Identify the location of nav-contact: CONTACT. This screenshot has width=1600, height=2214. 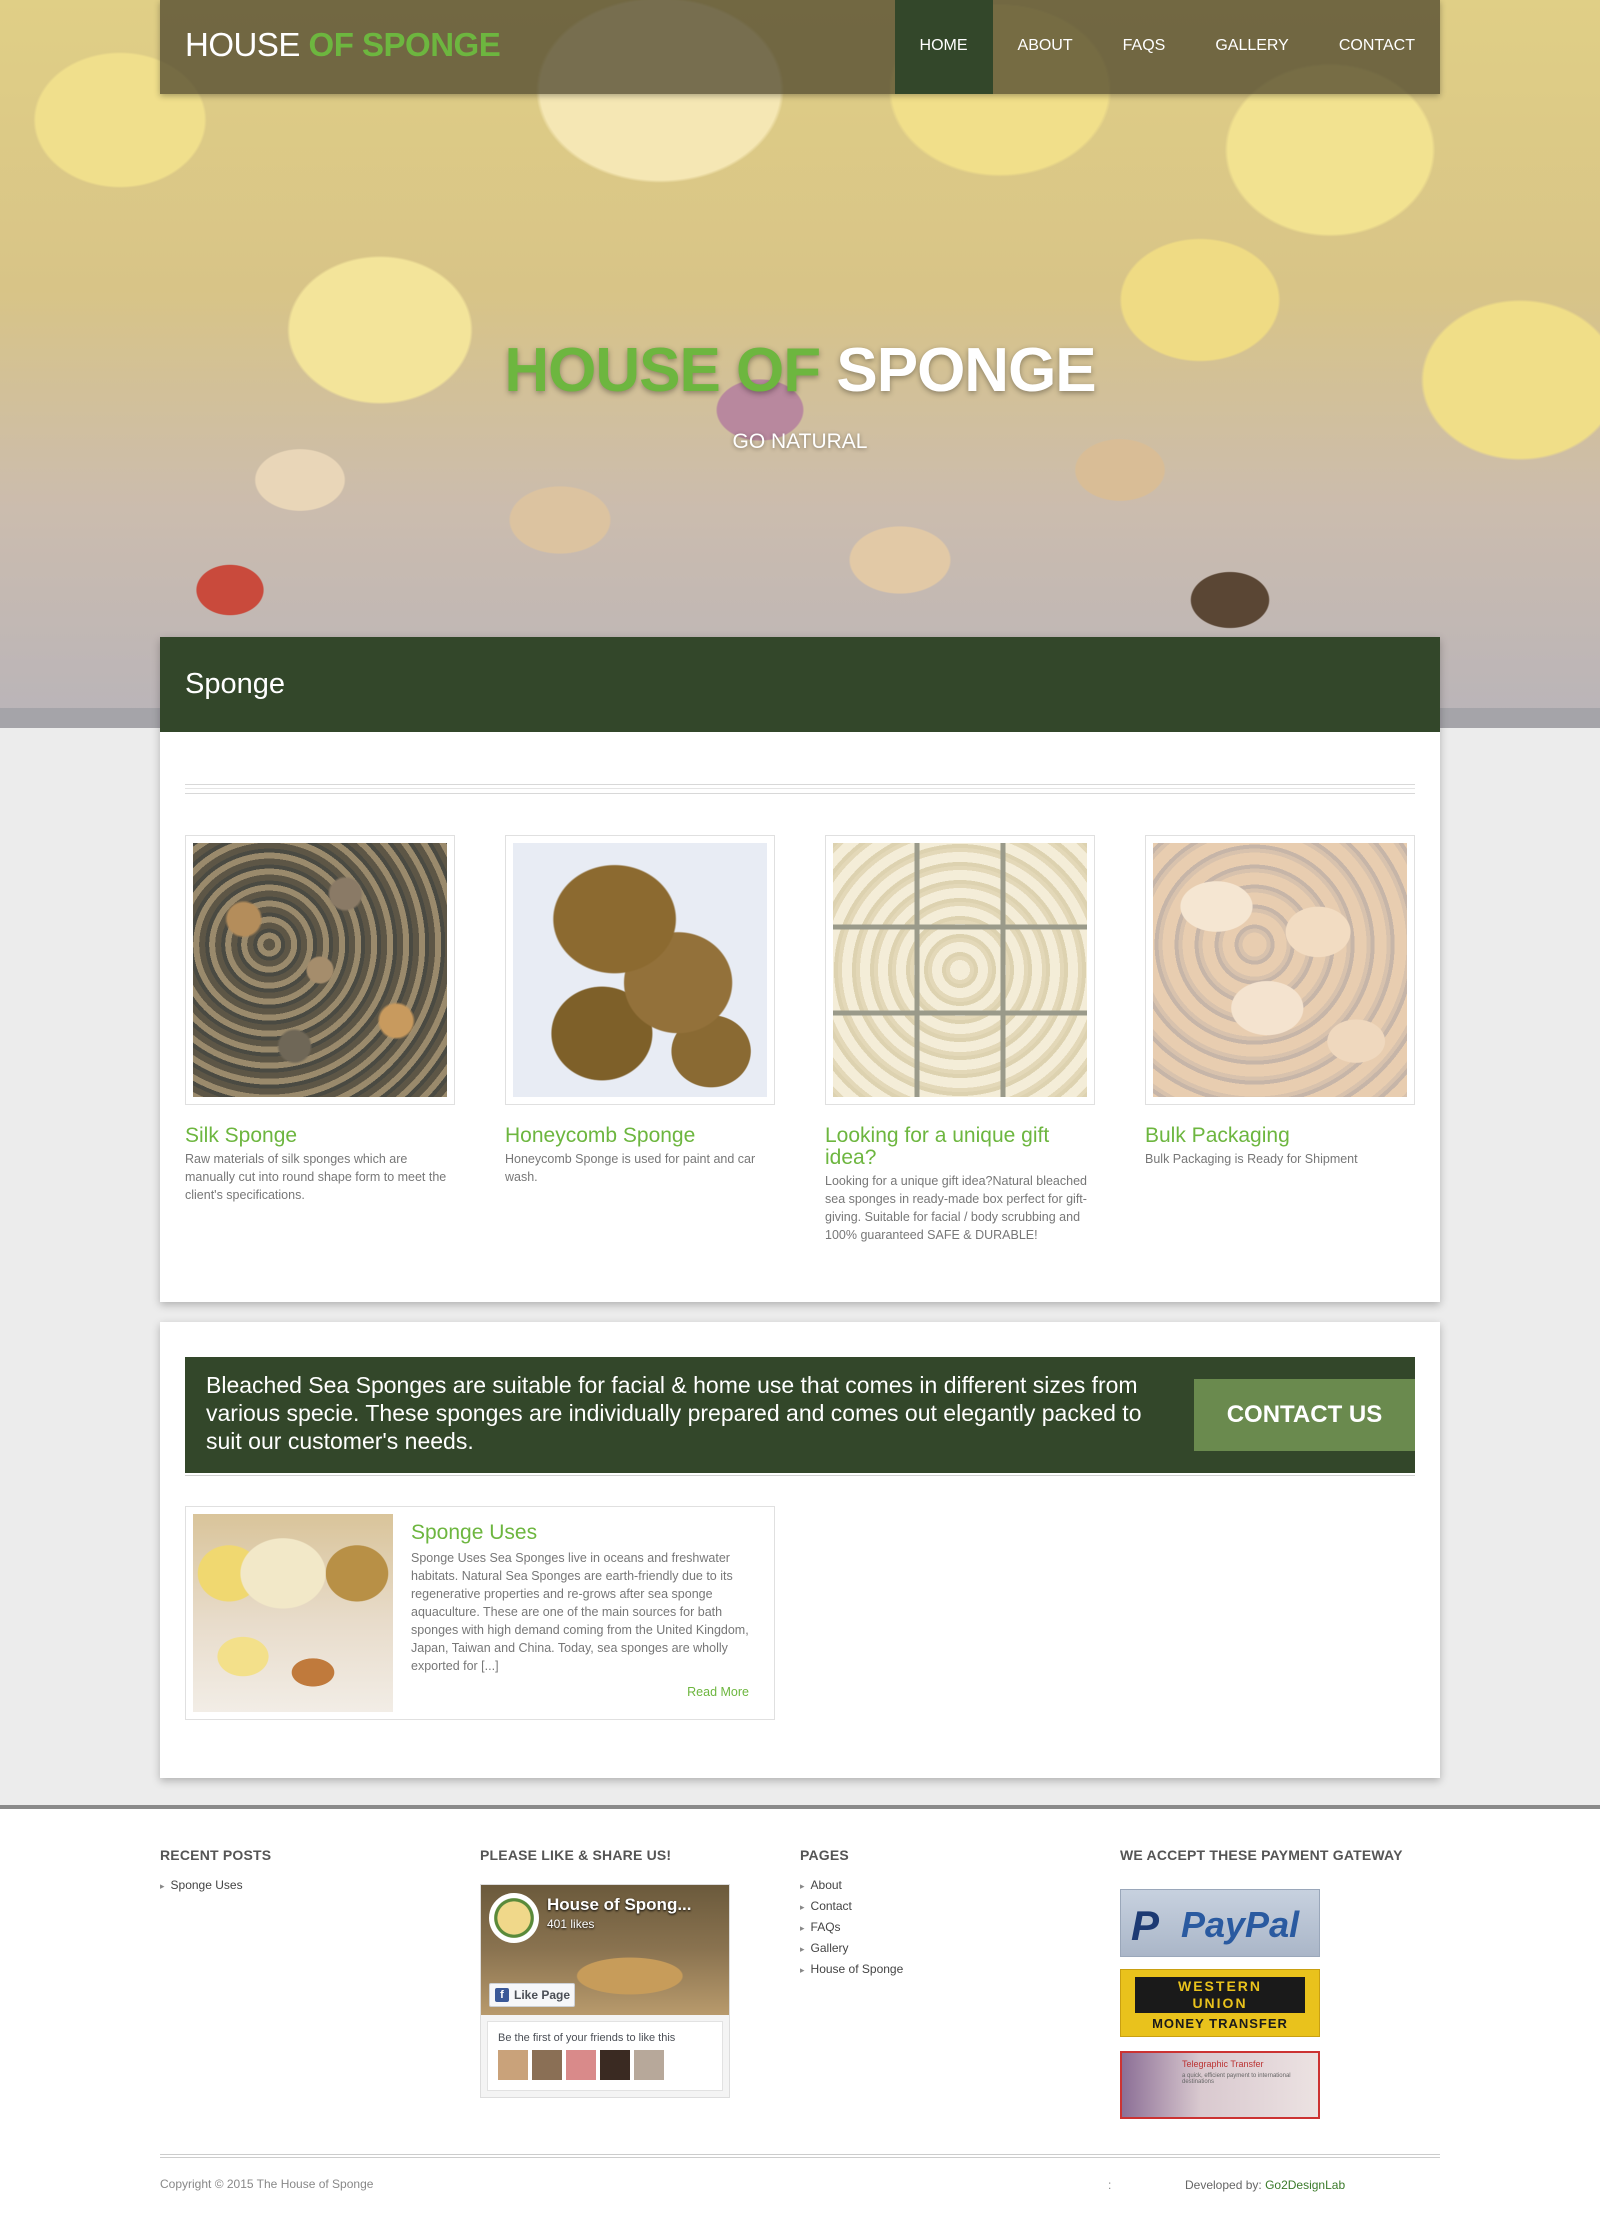
(1377, 47).